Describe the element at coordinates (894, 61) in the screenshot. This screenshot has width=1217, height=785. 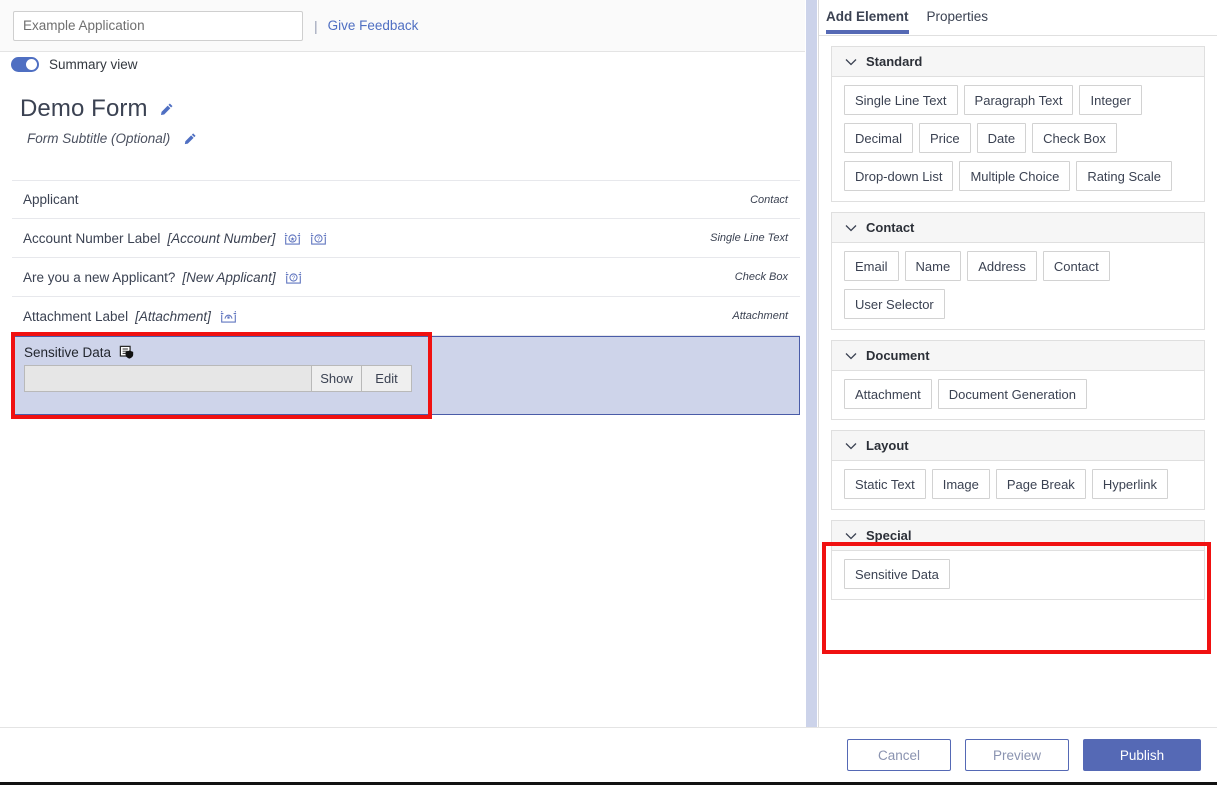
I see `section-title: Standard` at that location.